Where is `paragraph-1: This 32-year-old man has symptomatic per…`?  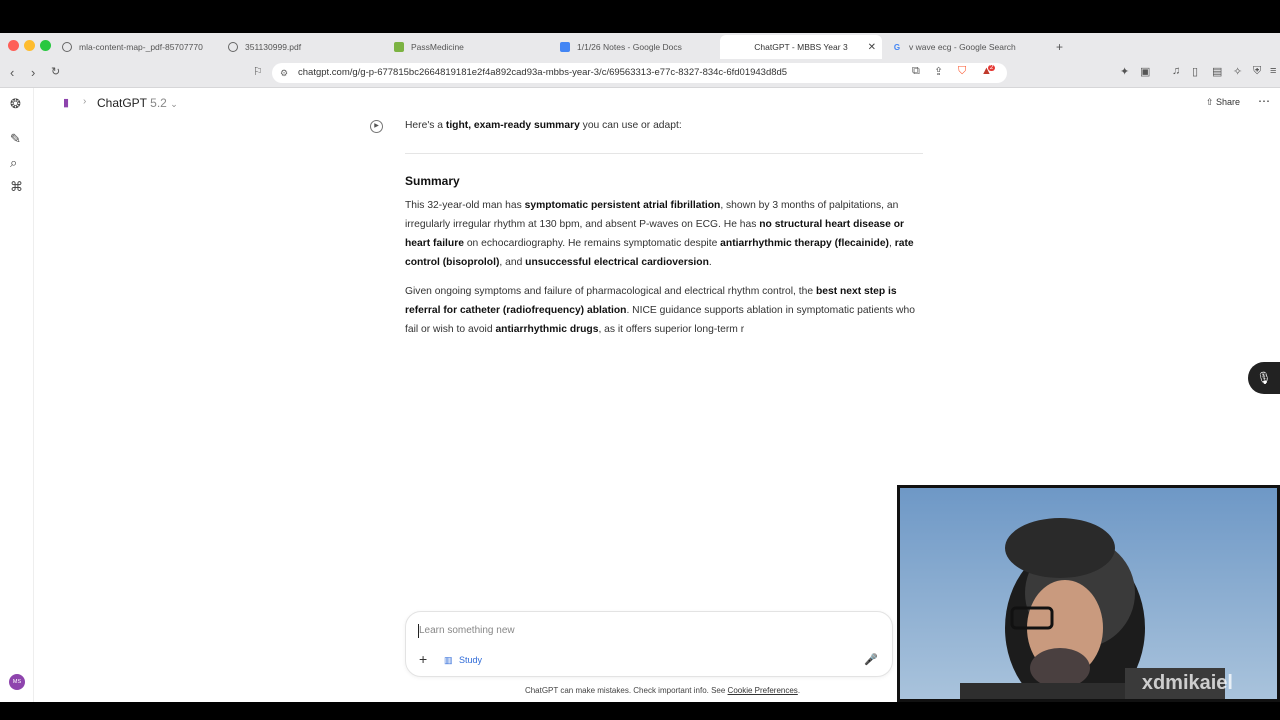 paragraph-1: This 32-year-old man has symptomatic per… is located at coordinates (665, 234).